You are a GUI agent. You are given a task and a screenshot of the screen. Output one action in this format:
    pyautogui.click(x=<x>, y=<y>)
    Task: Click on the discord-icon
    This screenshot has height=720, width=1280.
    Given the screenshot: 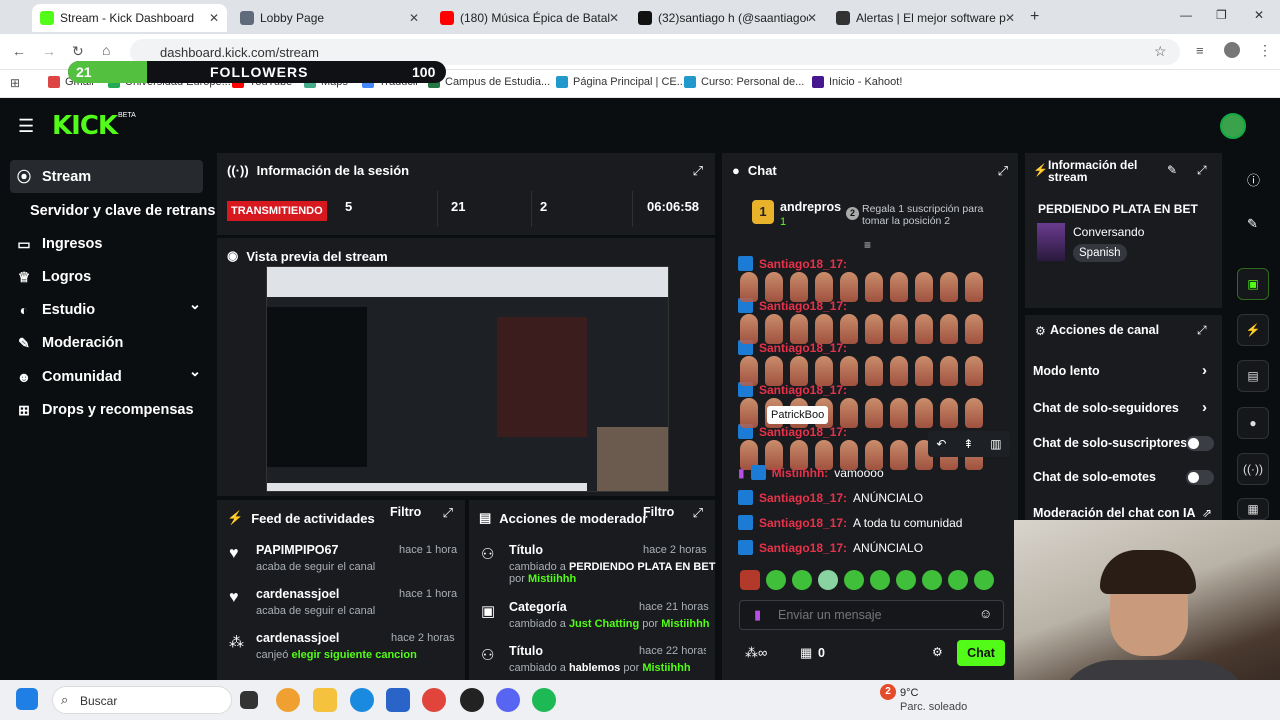 What is the action you would take?
    pyautogui.click(x=508, y=700)
    